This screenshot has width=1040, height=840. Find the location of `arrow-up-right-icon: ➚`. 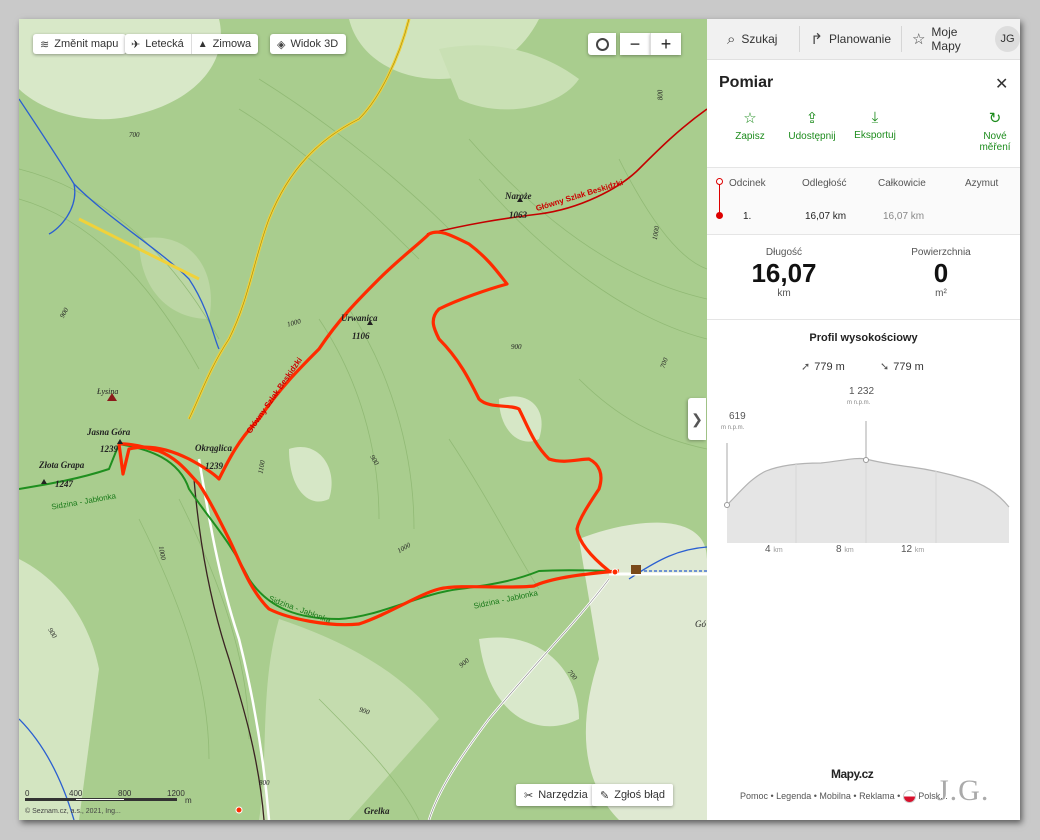

arrow-up-right-icon: ➚ is located at coordinates (806, 367).